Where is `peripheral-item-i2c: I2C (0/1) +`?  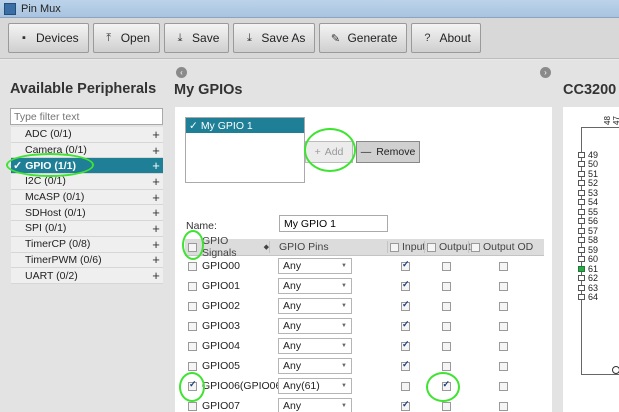
peripheral-item-i2c: I2C (0/1) + is located at coordinates (87, 182).